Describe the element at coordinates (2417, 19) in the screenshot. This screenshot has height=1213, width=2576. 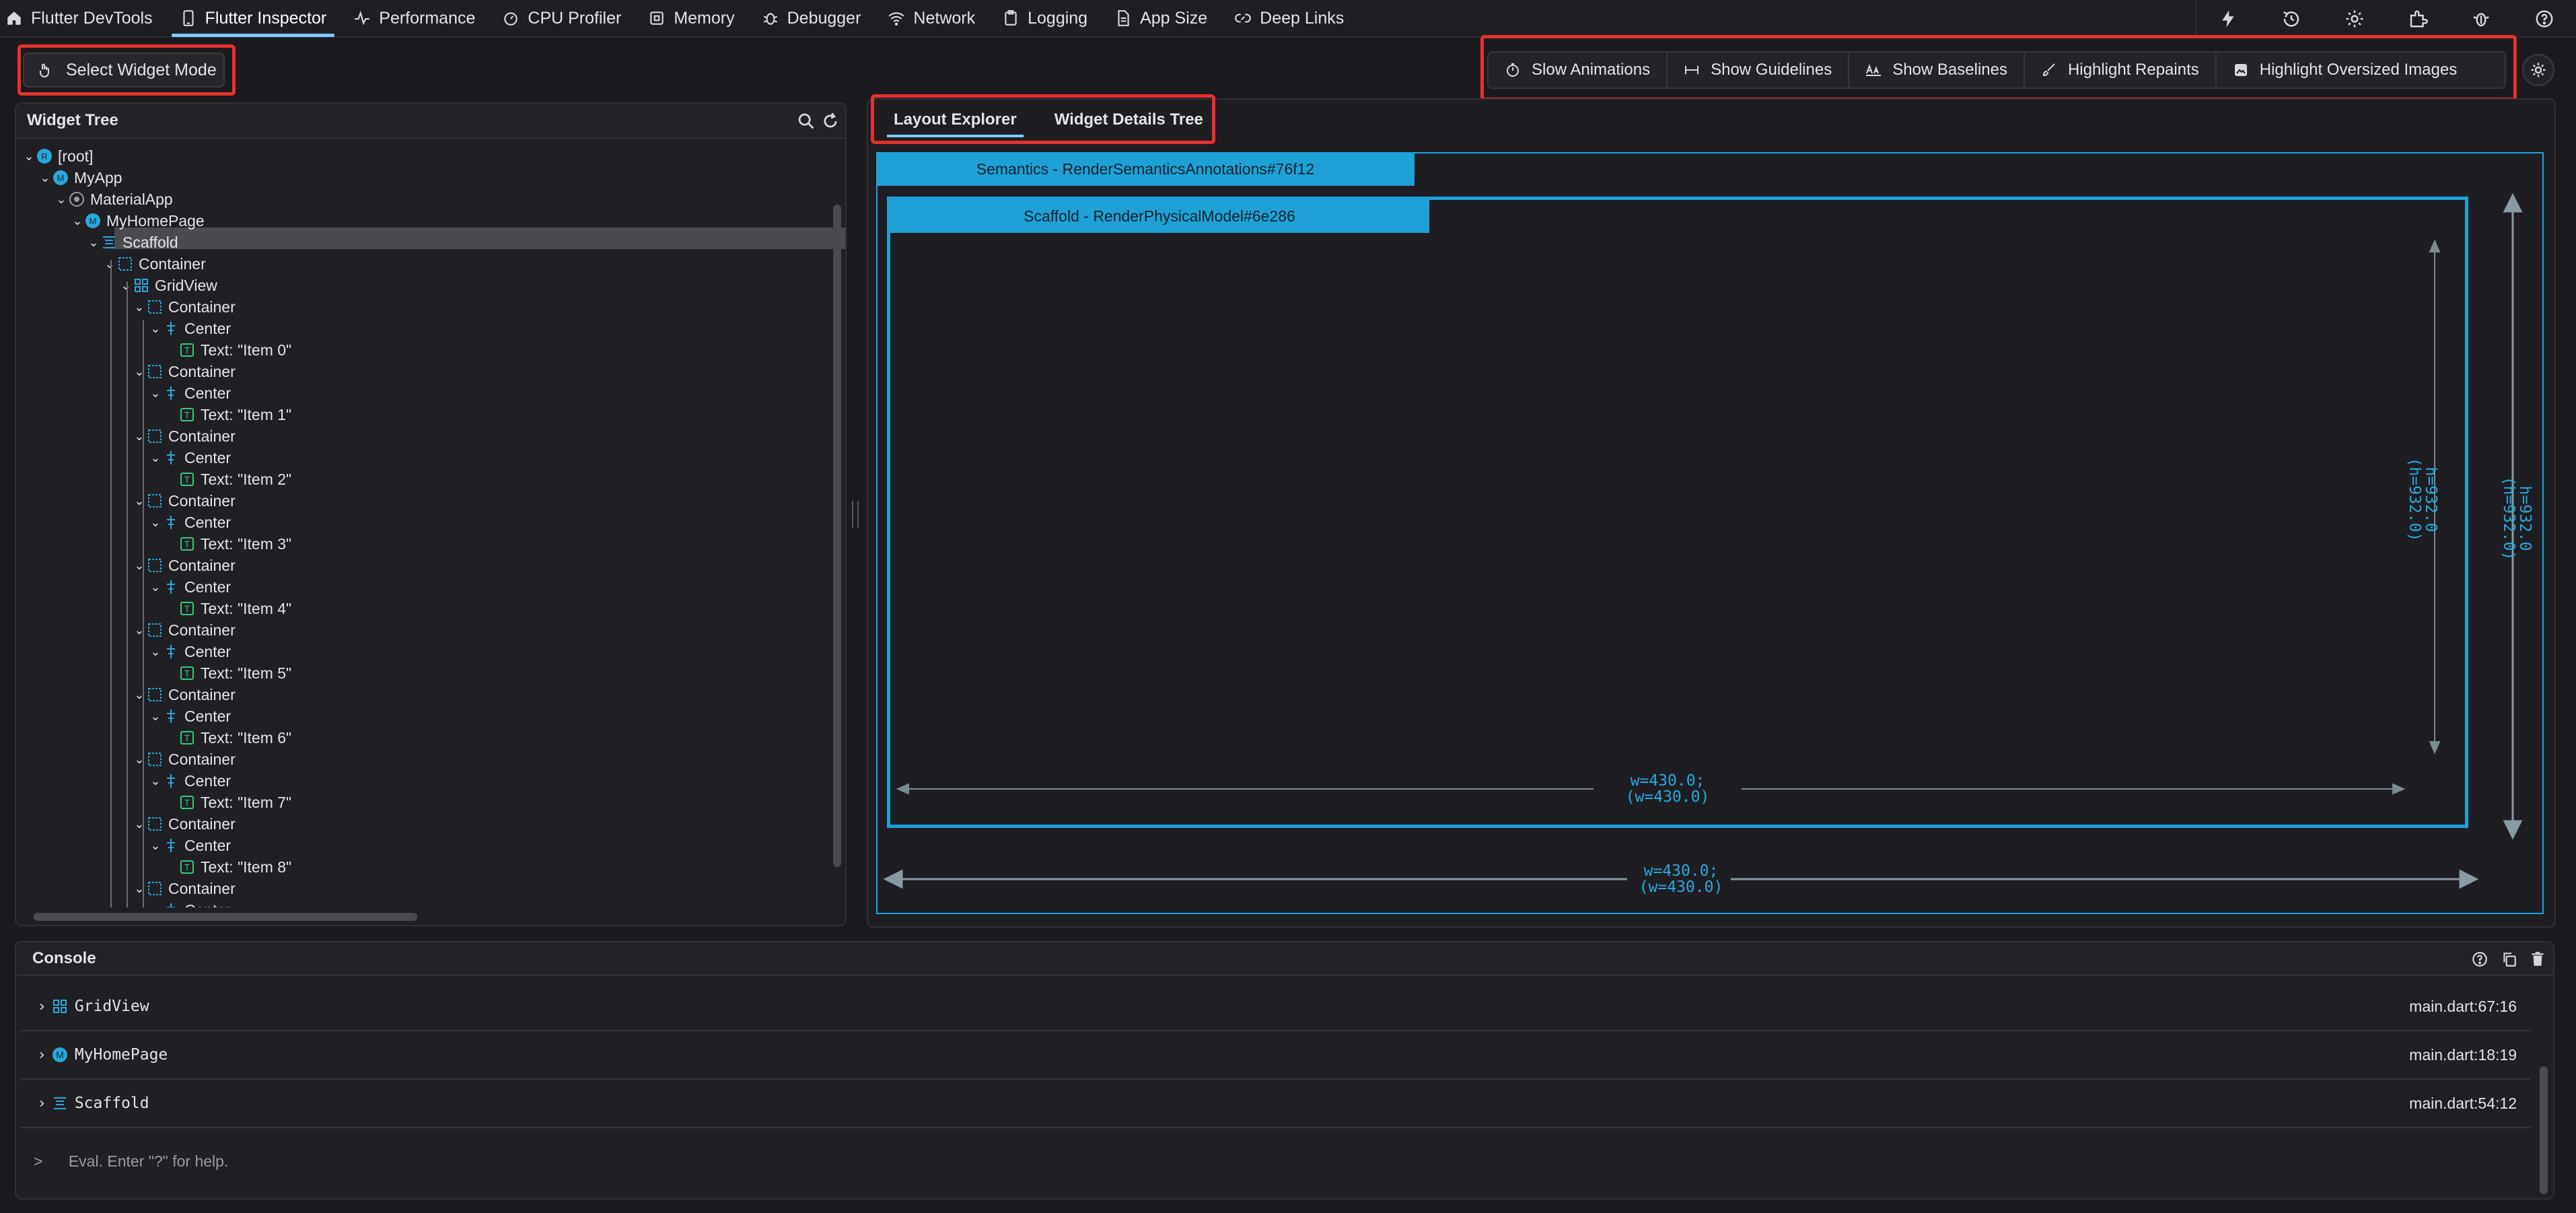
I see `extensions-button` at that location.